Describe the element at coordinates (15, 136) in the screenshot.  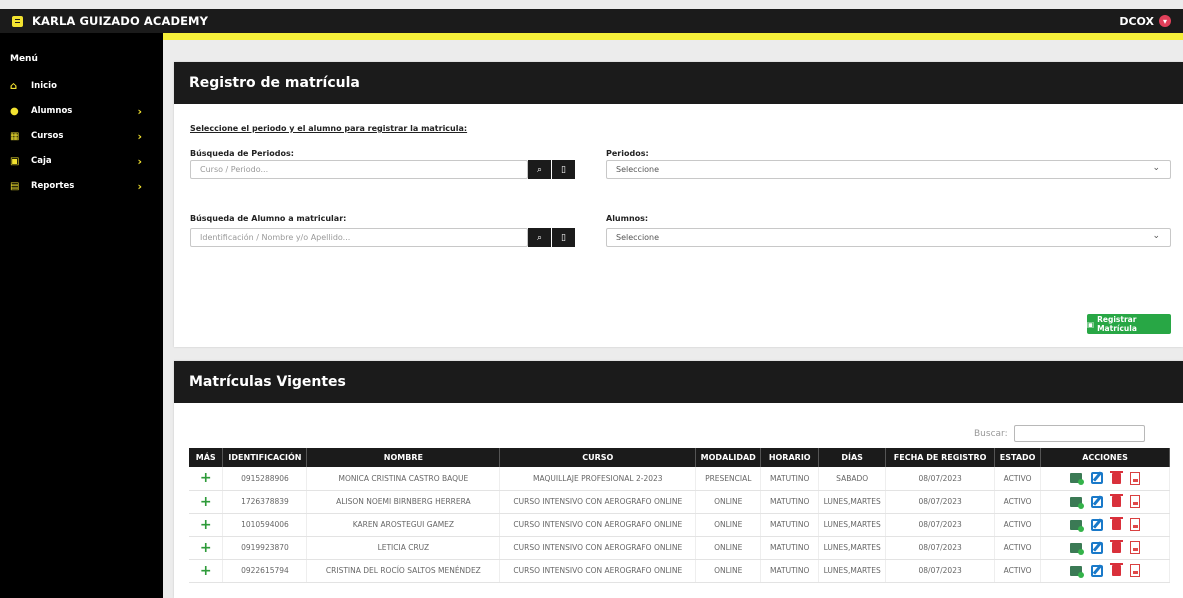
I see `school-icon: ▦` at that location.